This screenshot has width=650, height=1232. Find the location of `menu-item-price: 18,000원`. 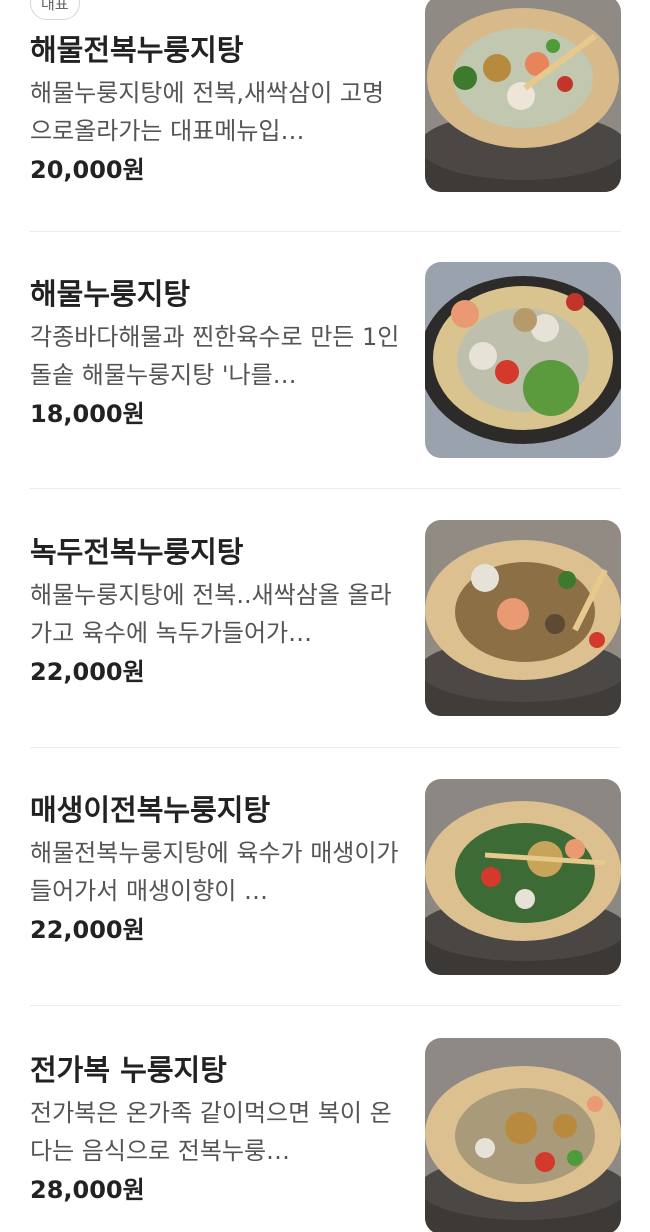

menu-item-price: 18,000원 is located at coordinates (87, 414).